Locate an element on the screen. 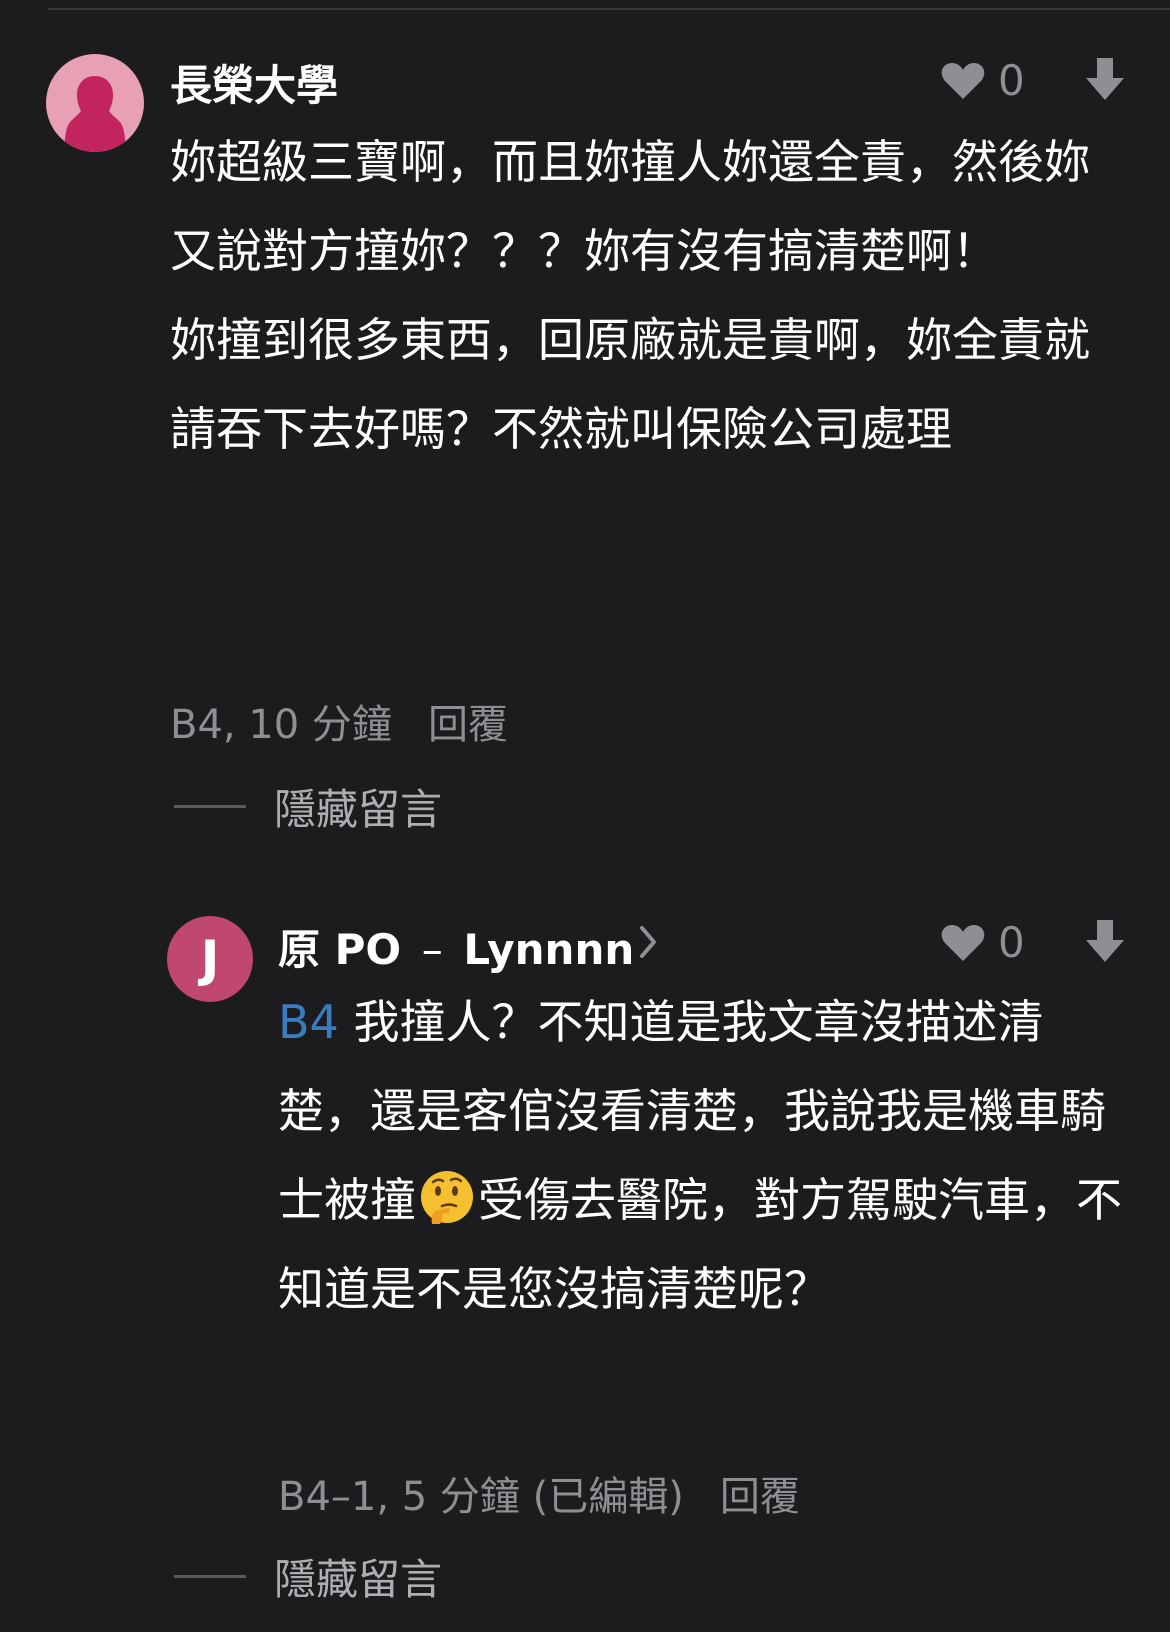 The width and height of the screenshot is (1170, 1632). comment-meta: B4, 10 分鐘 回覆 is located at coordinates (339, 721).